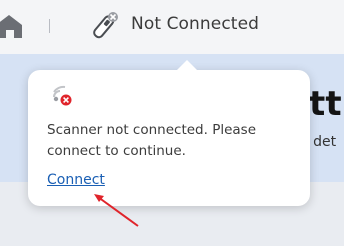 Image resolution: width=344 pixels, height=246 pixels. I want to click on connect-link: Connect, so click(76, 180).